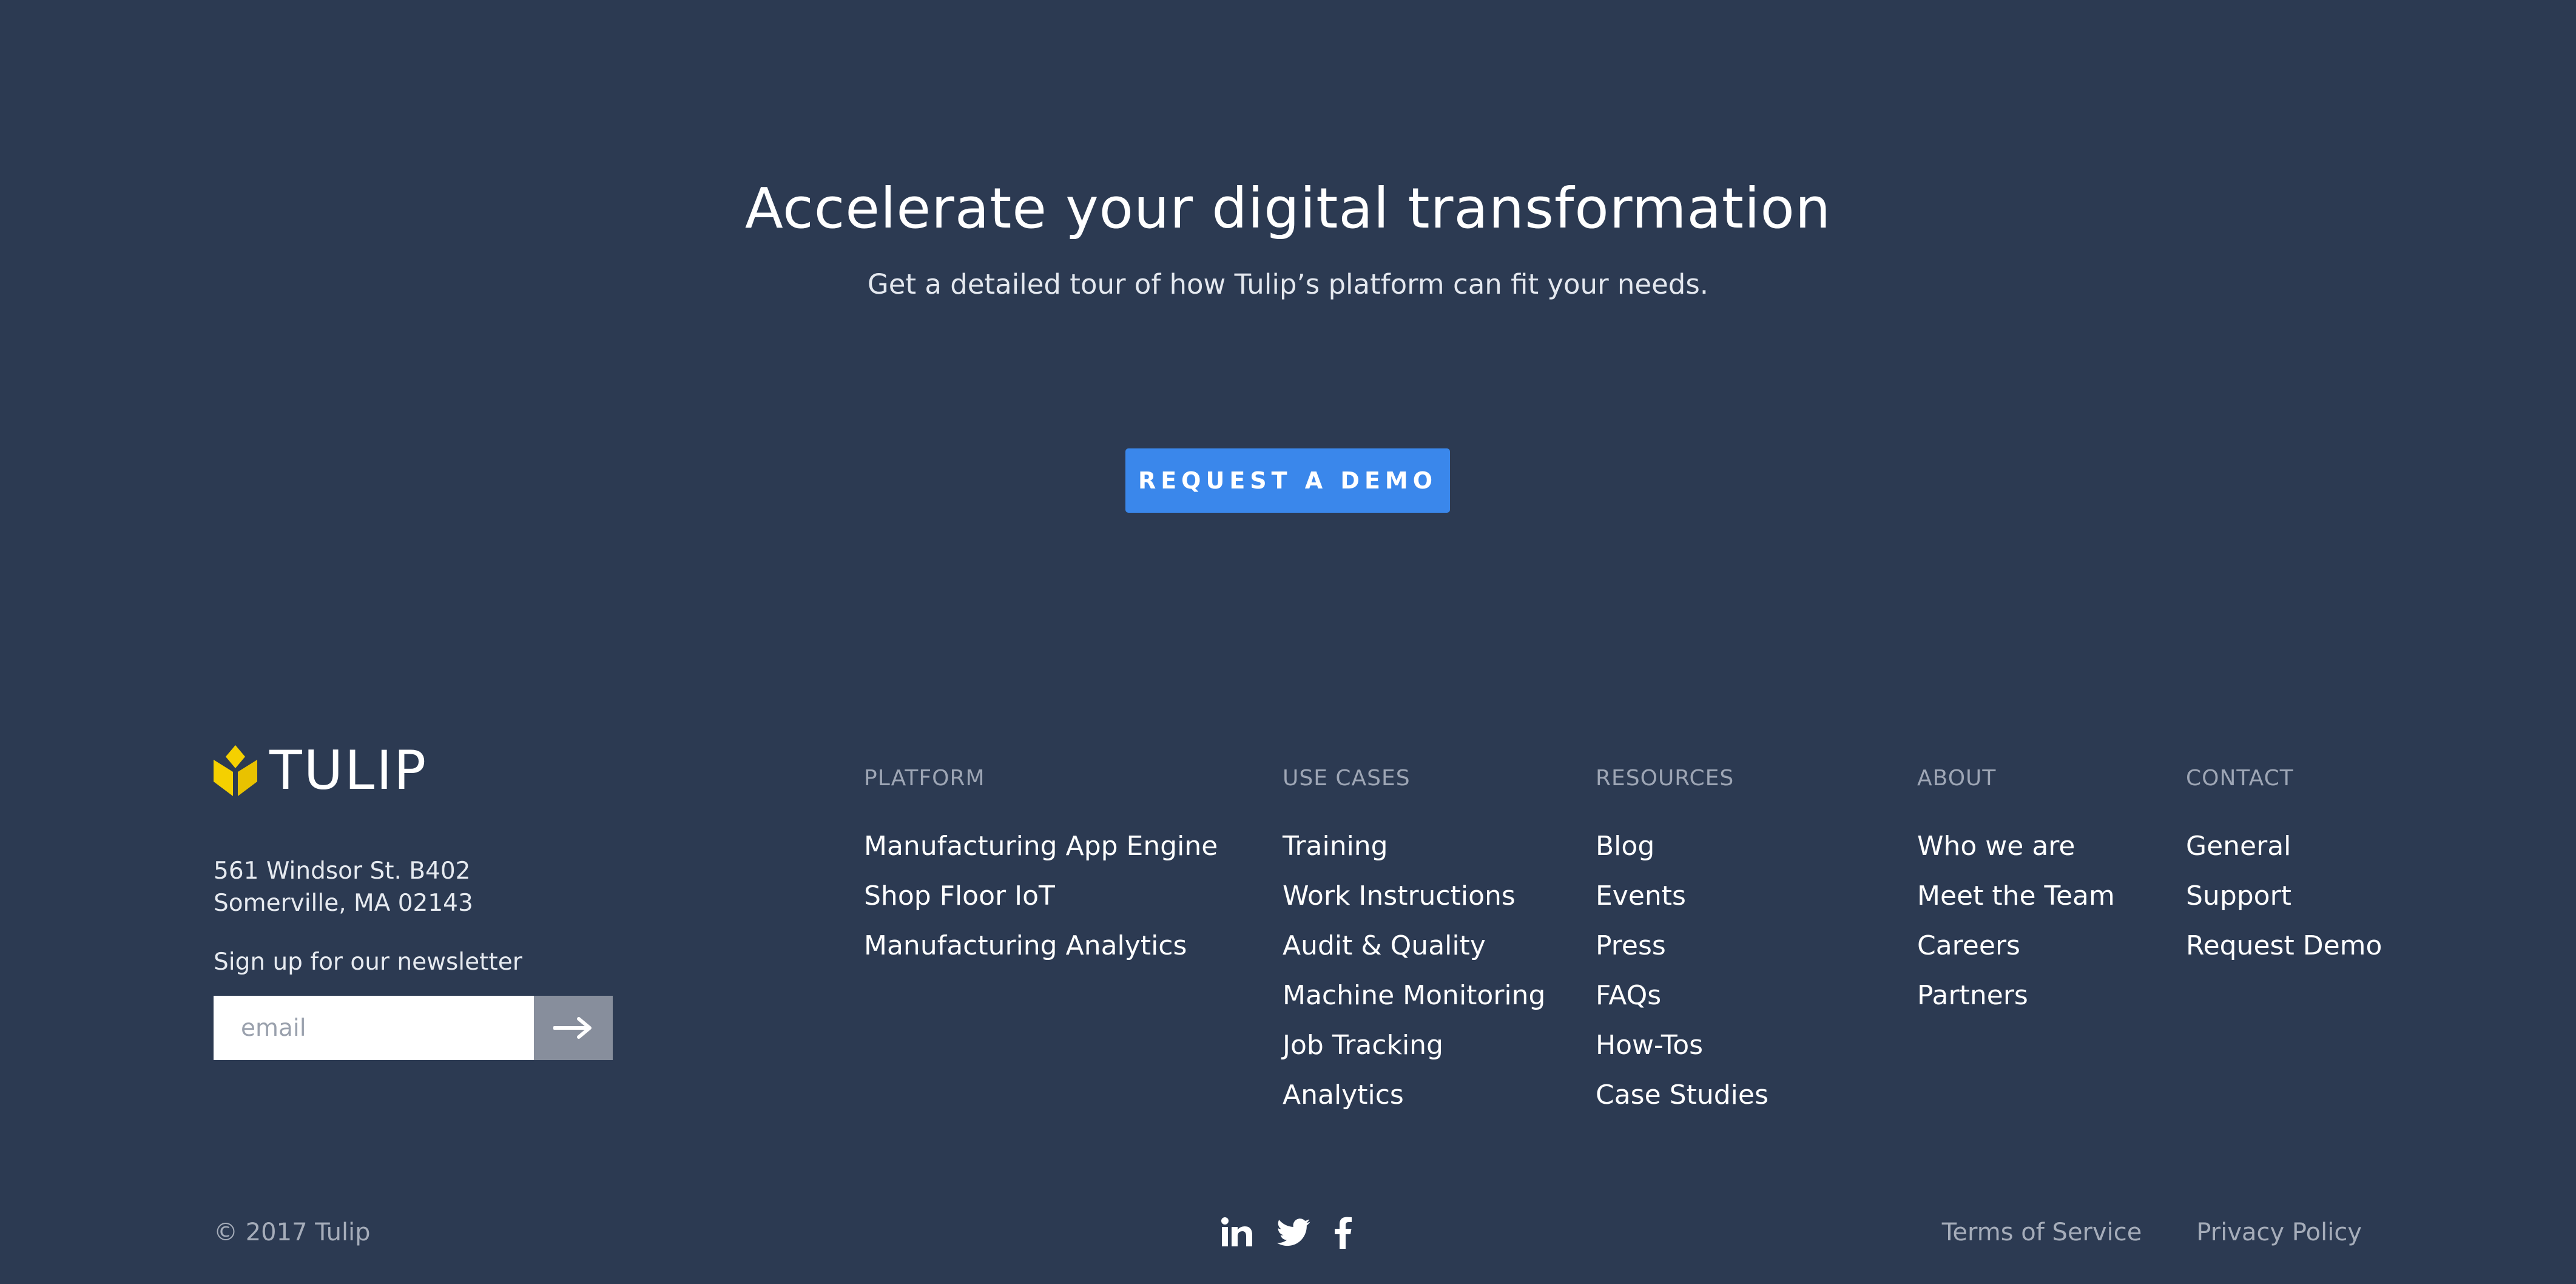 Image resolution: width=2576 pixels, height=1284 pixels. What do you see at coordinates (924, 779) in the screenshot?
I see `footer-column-heading: PLATFORM` at bounding box center [924, 779].